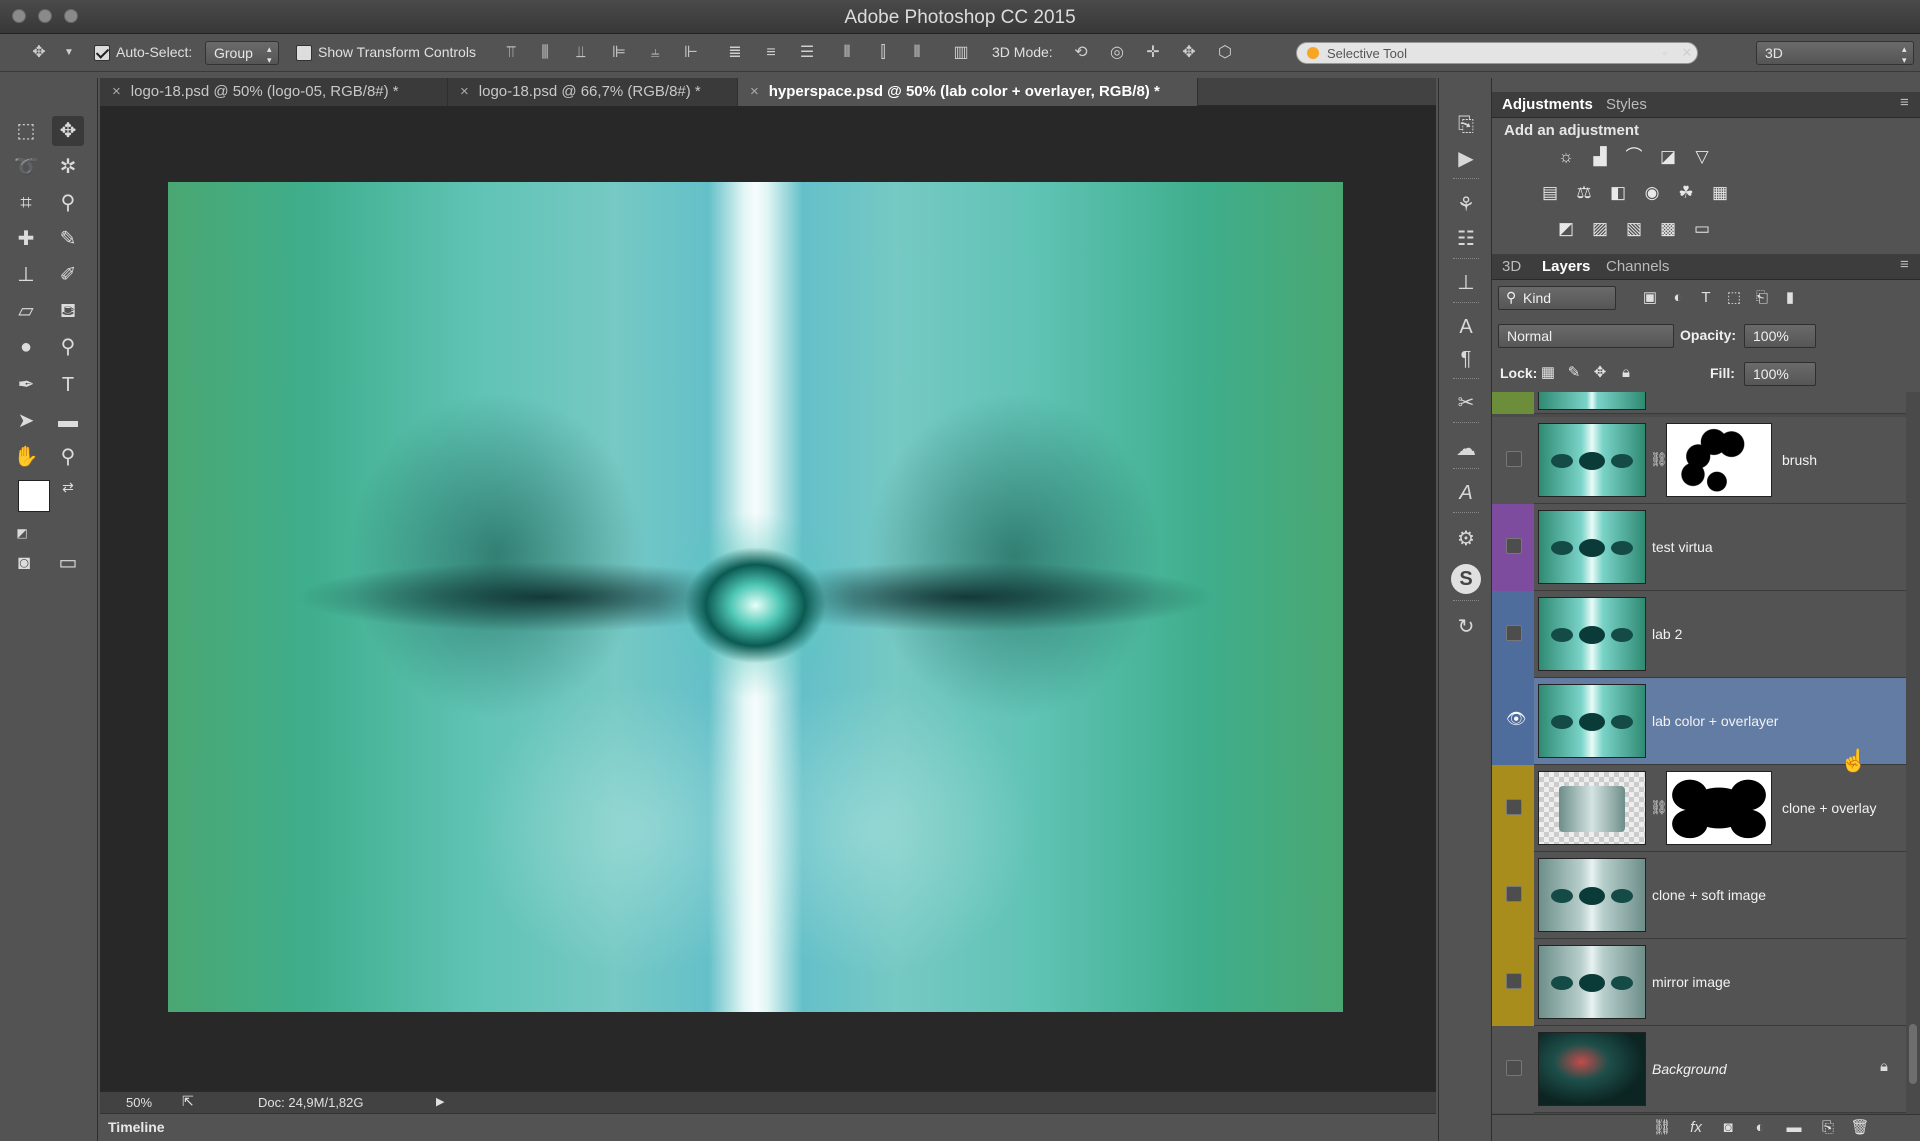 The image size is (1920, 1141). I want to click on layer-row: ⛓ clone + overlay, so click(1699, 808).